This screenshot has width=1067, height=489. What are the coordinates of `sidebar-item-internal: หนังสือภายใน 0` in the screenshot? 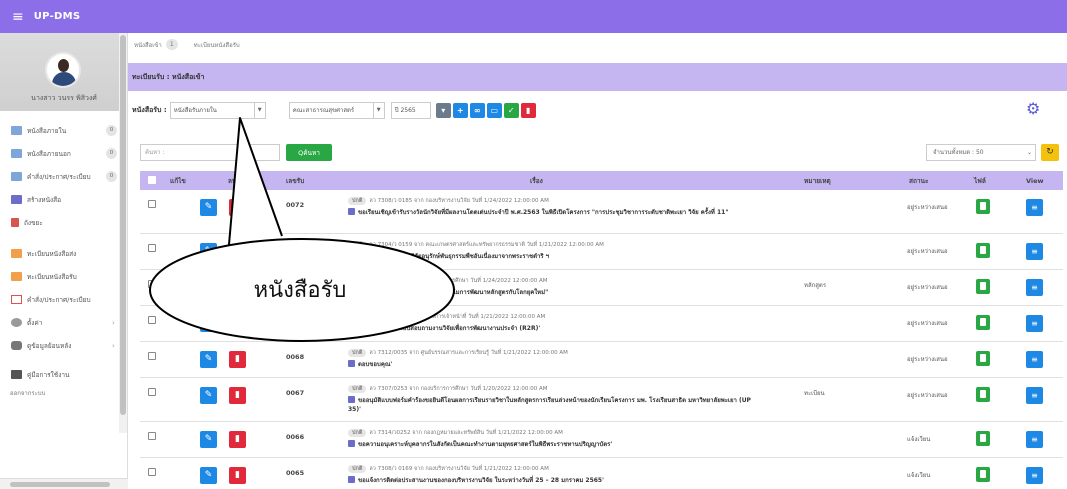 It's located at (63, 130).